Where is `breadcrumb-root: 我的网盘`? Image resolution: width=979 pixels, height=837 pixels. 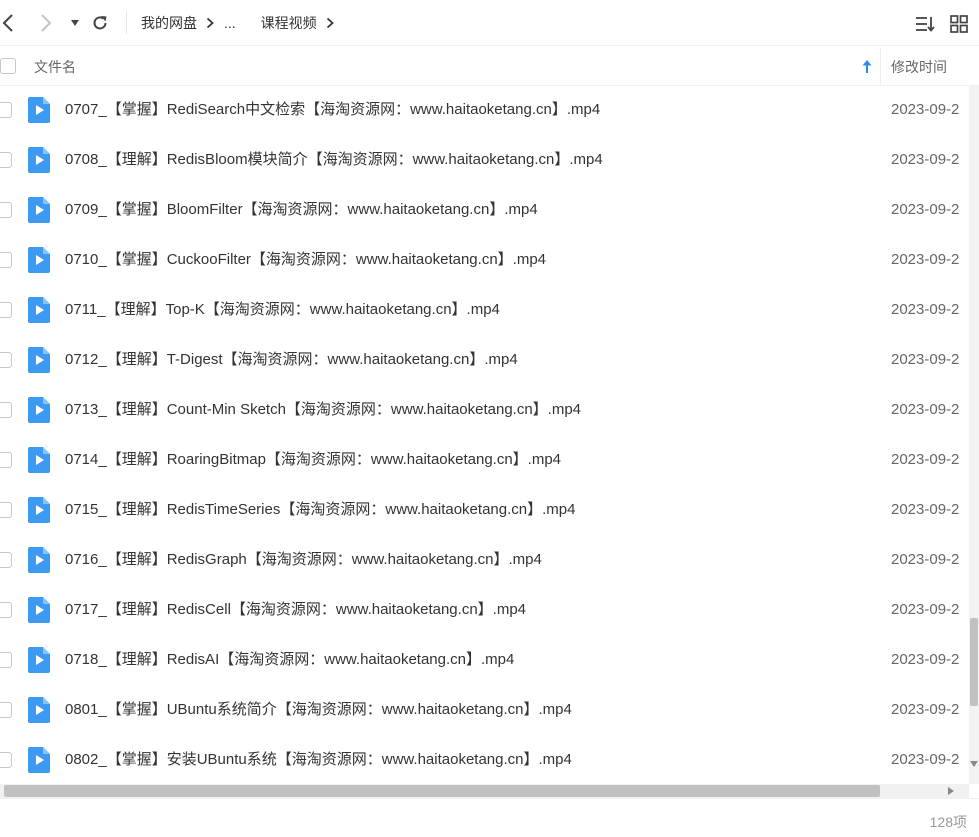
breadcrumb-root: 我的网盘 is located at coordinates (169, 23).